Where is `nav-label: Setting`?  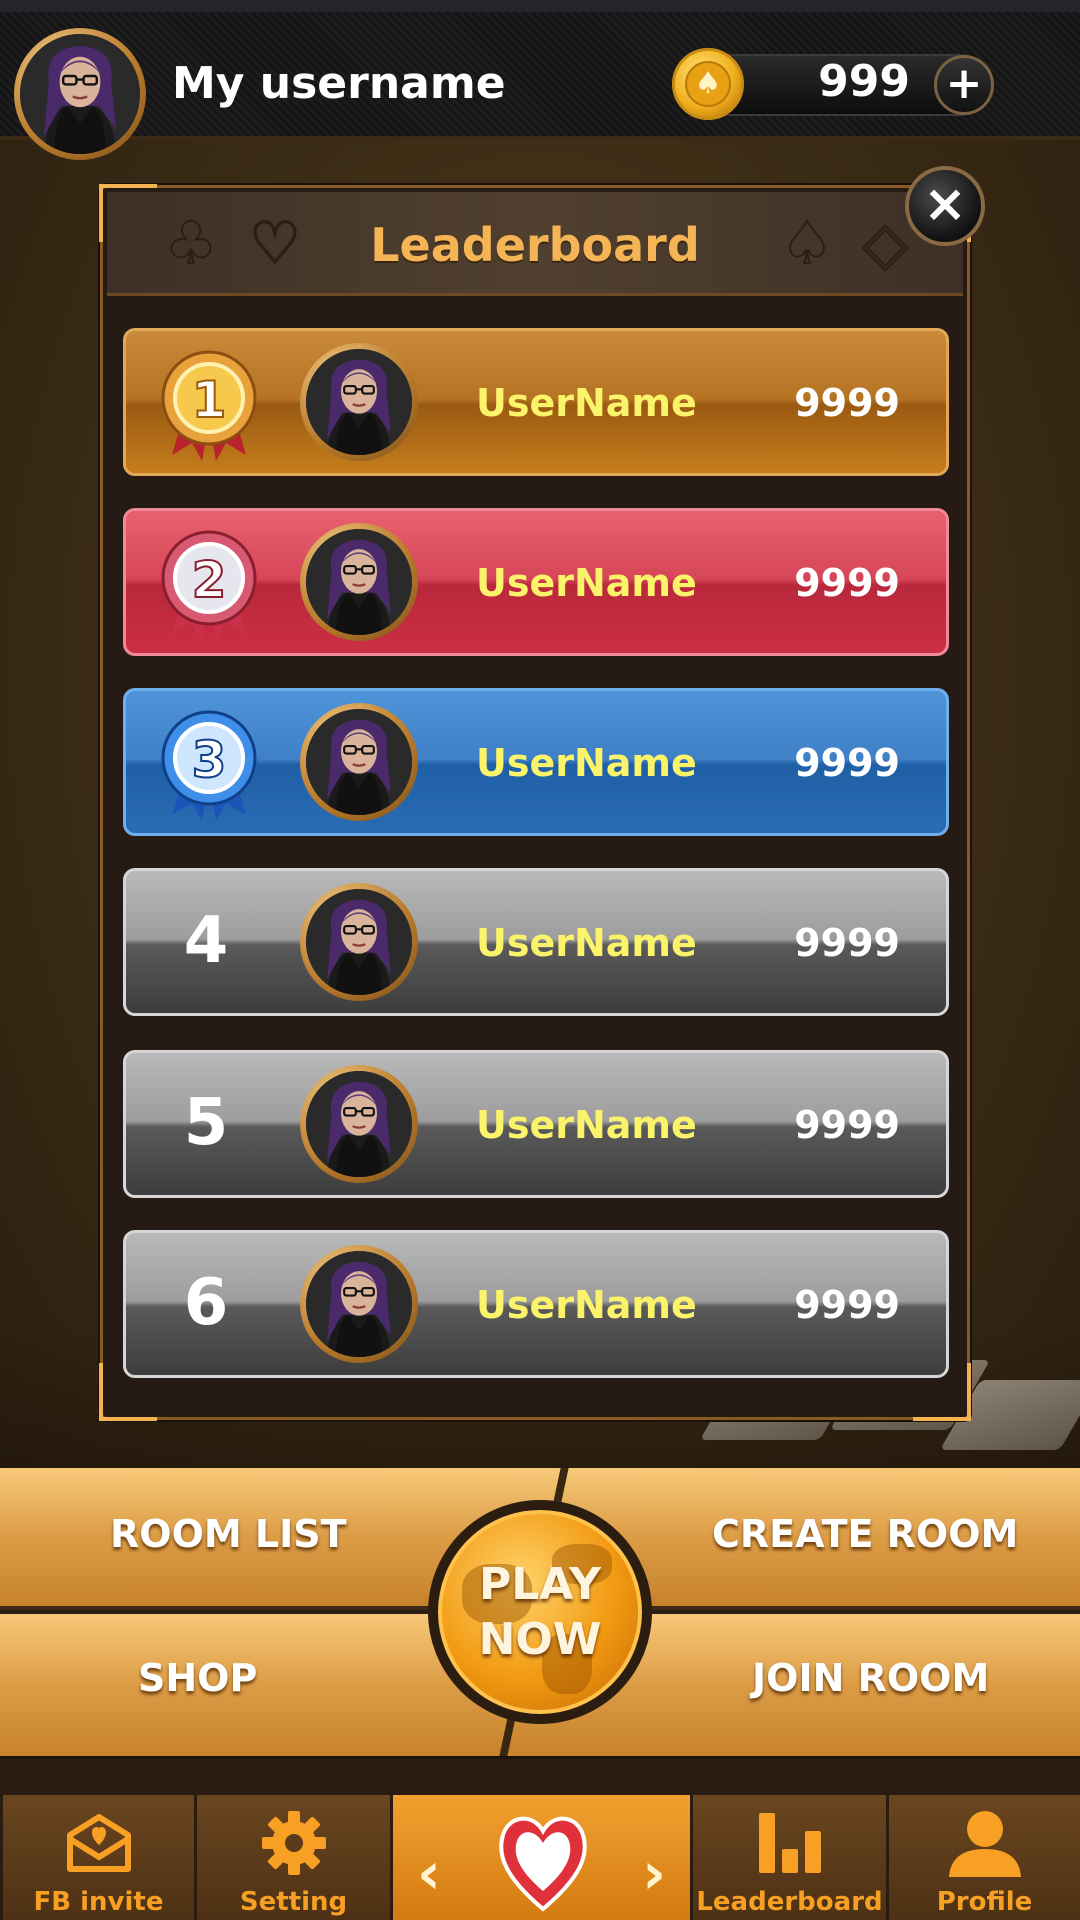
nav-label: Setting is located at coordinates (293, 1902).